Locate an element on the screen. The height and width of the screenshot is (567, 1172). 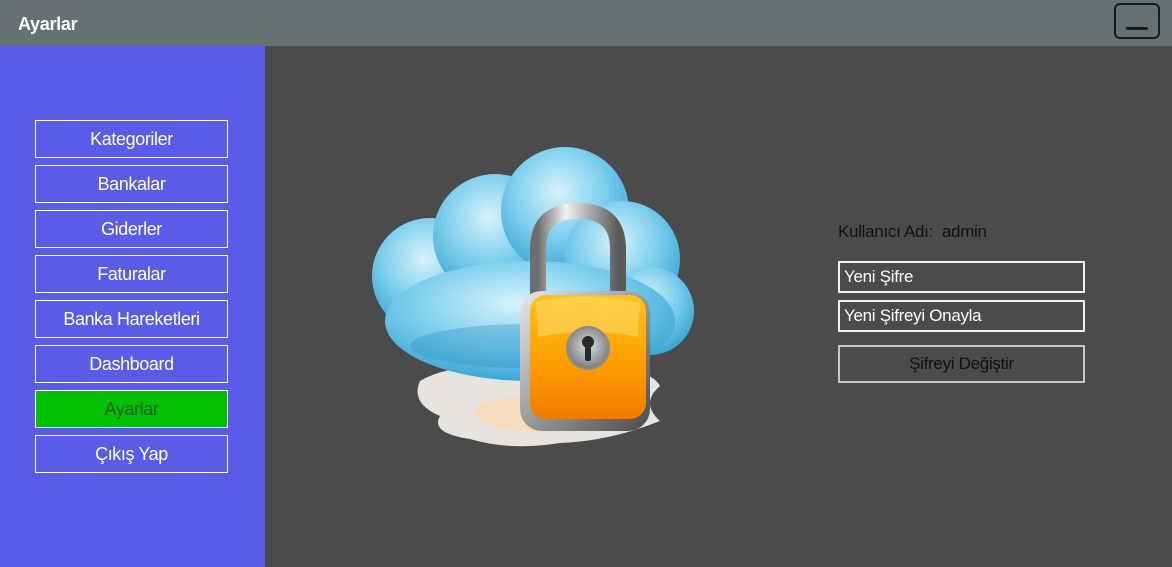
sidebar-item-cikis-yap: Çıkış Yap is located at coordinates (131, 454).